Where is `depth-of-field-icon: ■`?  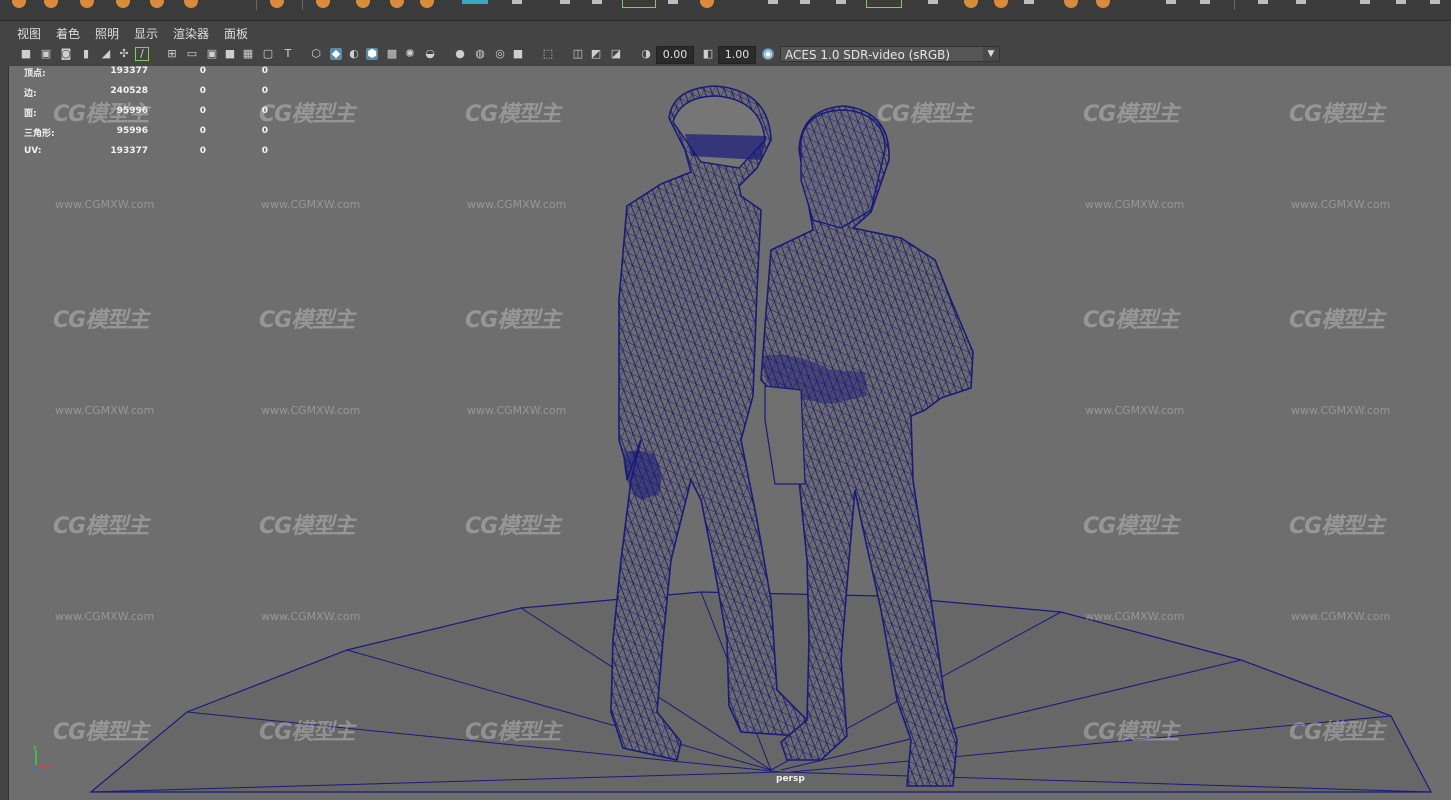
depth-of-field-icon: ■ is located at coordinates (518, 54).